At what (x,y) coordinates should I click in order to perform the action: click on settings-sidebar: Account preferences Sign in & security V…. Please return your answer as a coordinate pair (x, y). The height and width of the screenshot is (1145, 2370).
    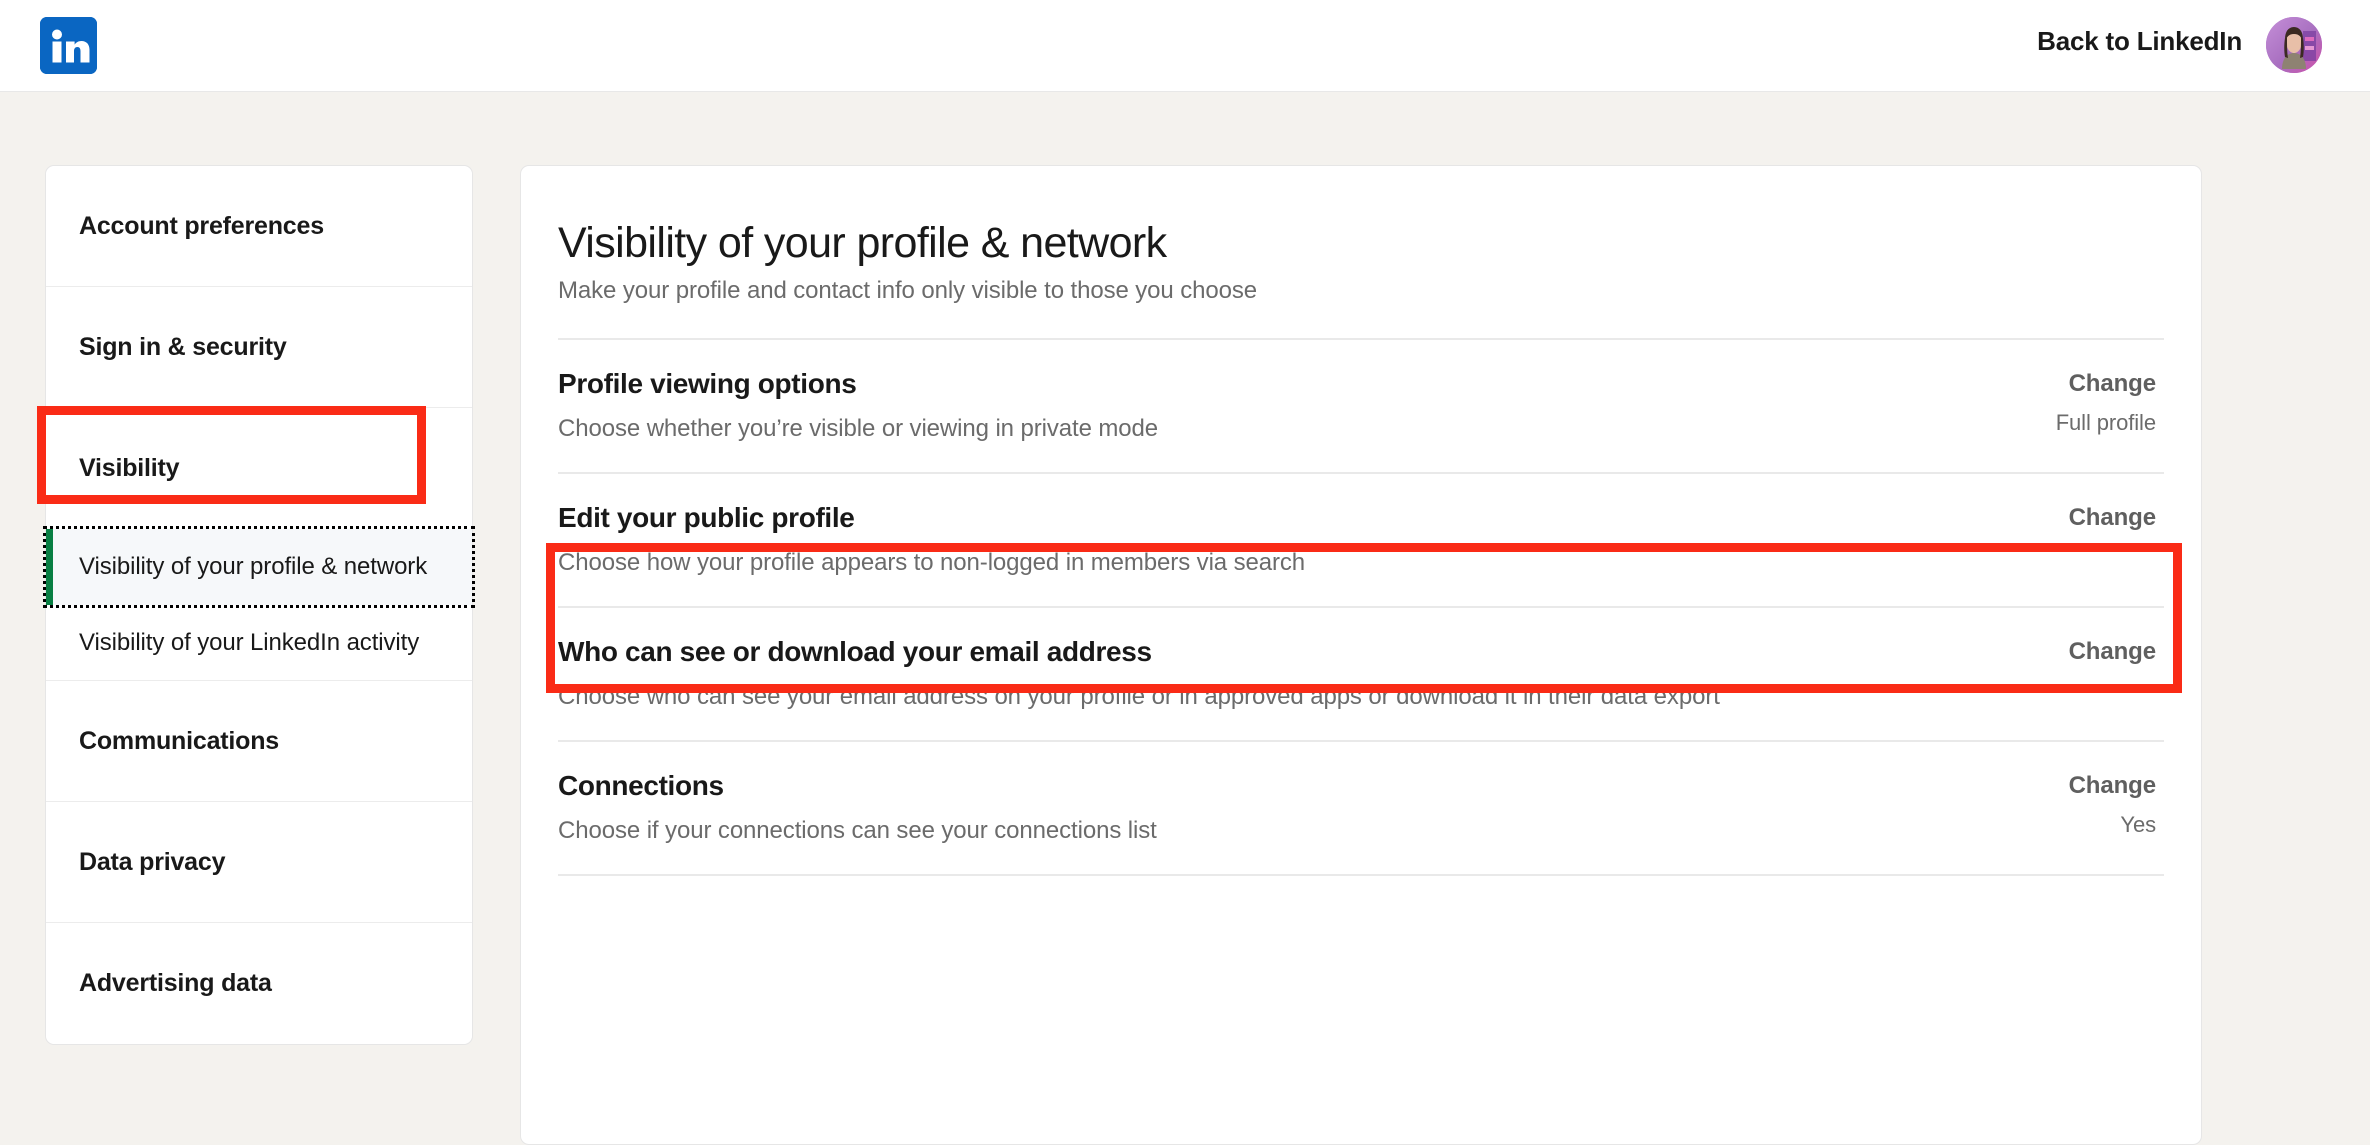
    Looking at the image, I should click on (256, 605).